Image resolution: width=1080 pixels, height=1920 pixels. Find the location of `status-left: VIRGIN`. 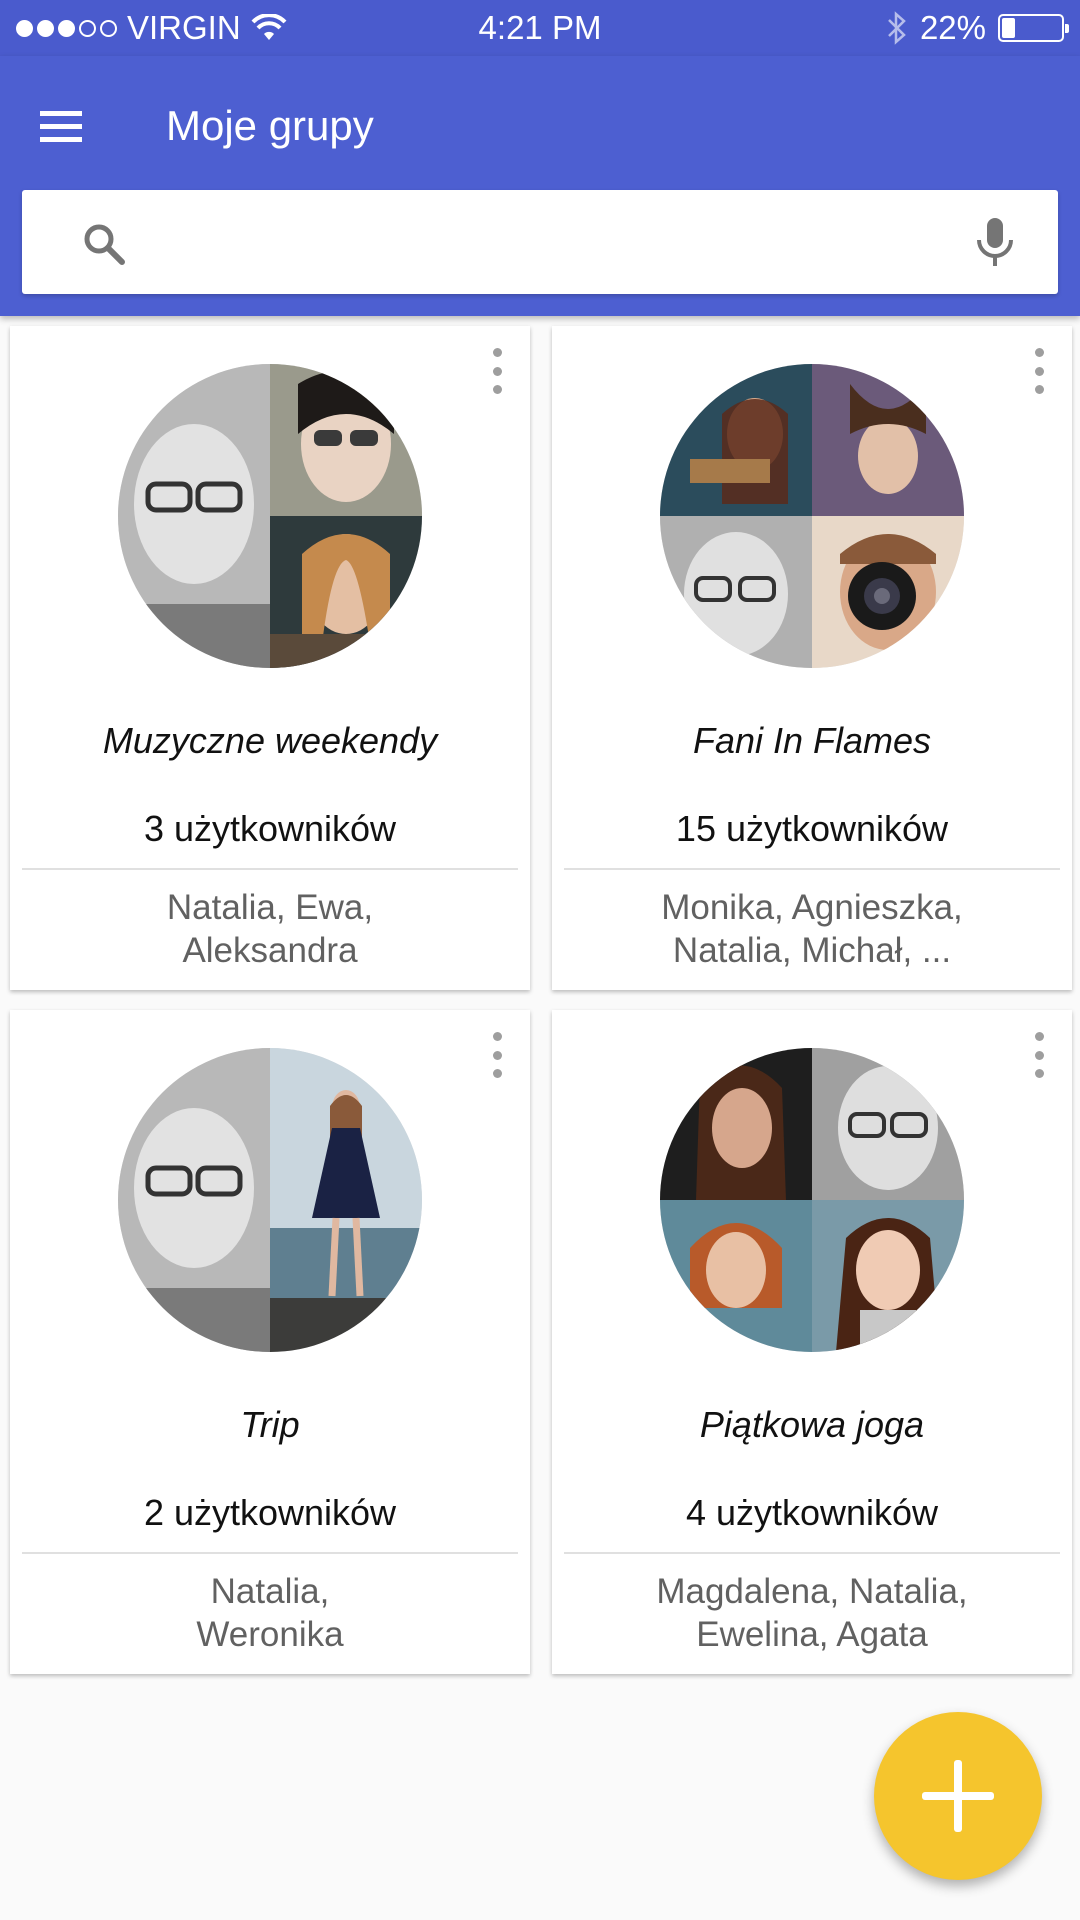

status-left: VIRGIN is located at coordinates (151, 28).